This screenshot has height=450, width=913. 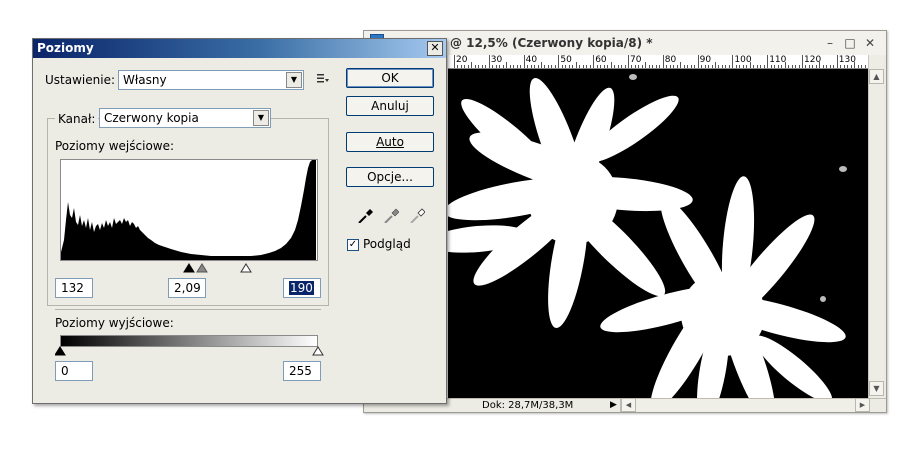 I want to click on ok-button: OK, so click(x=390, y=78).